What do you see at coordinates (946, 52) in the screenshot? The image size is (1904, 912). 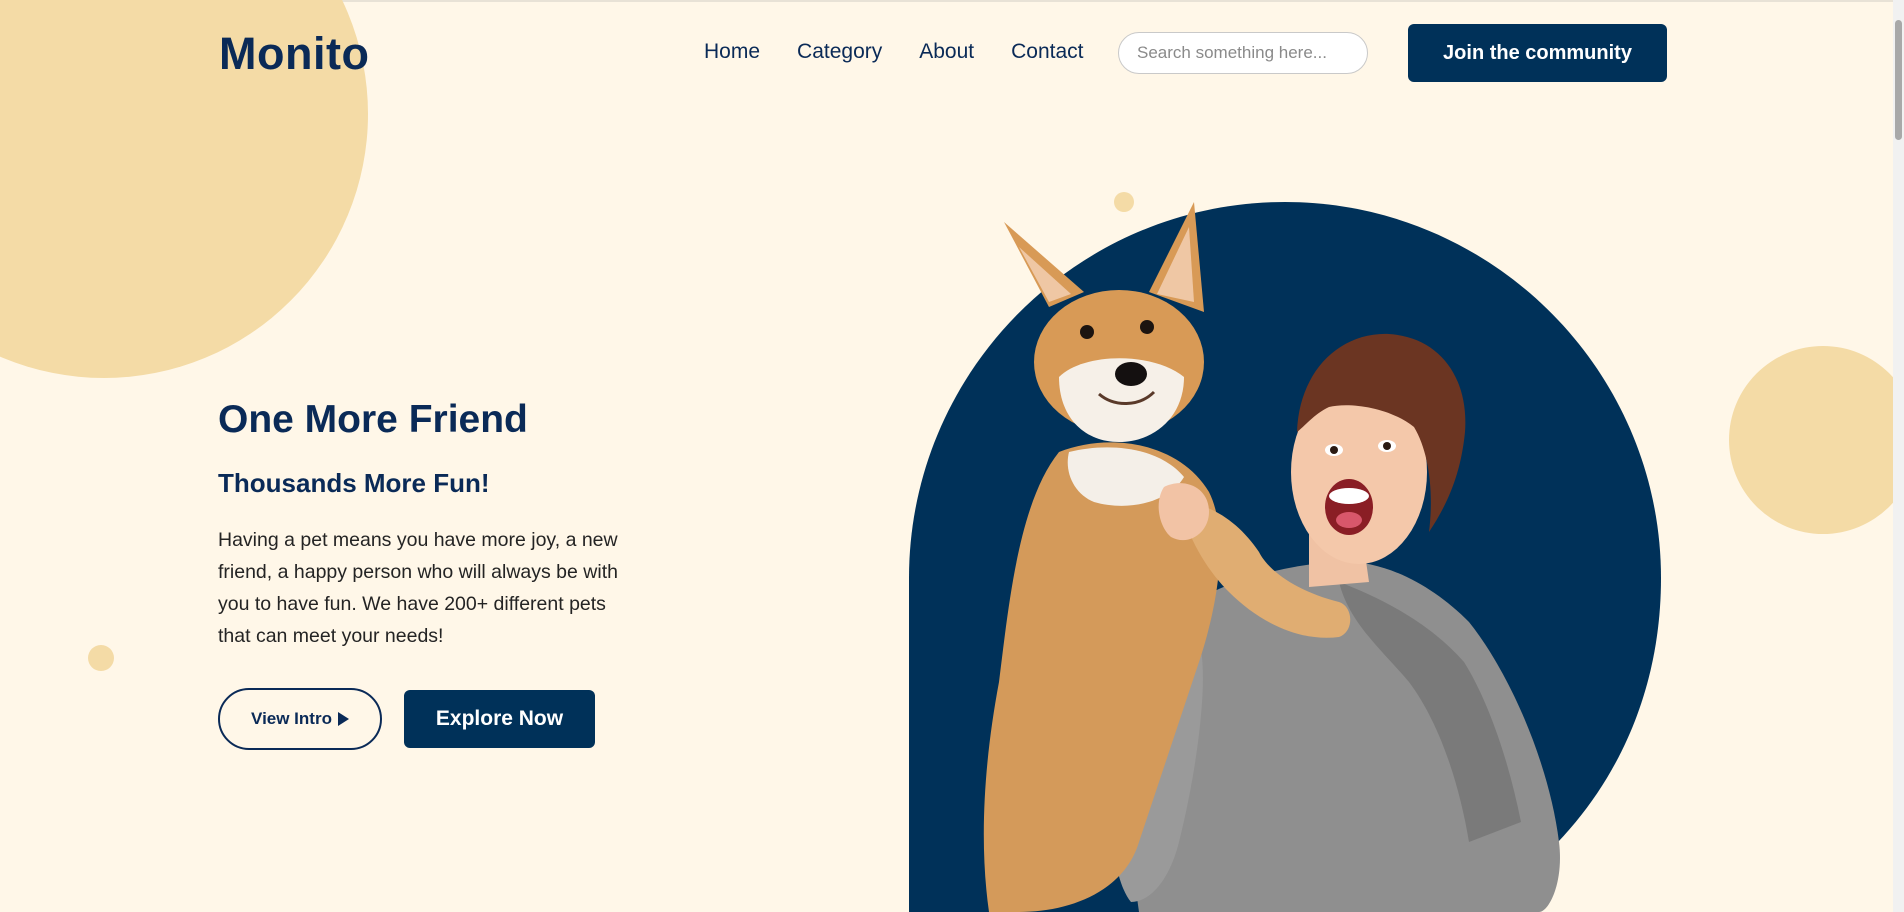 I see `nav-item-about: About` at bounding box center [946, 52].